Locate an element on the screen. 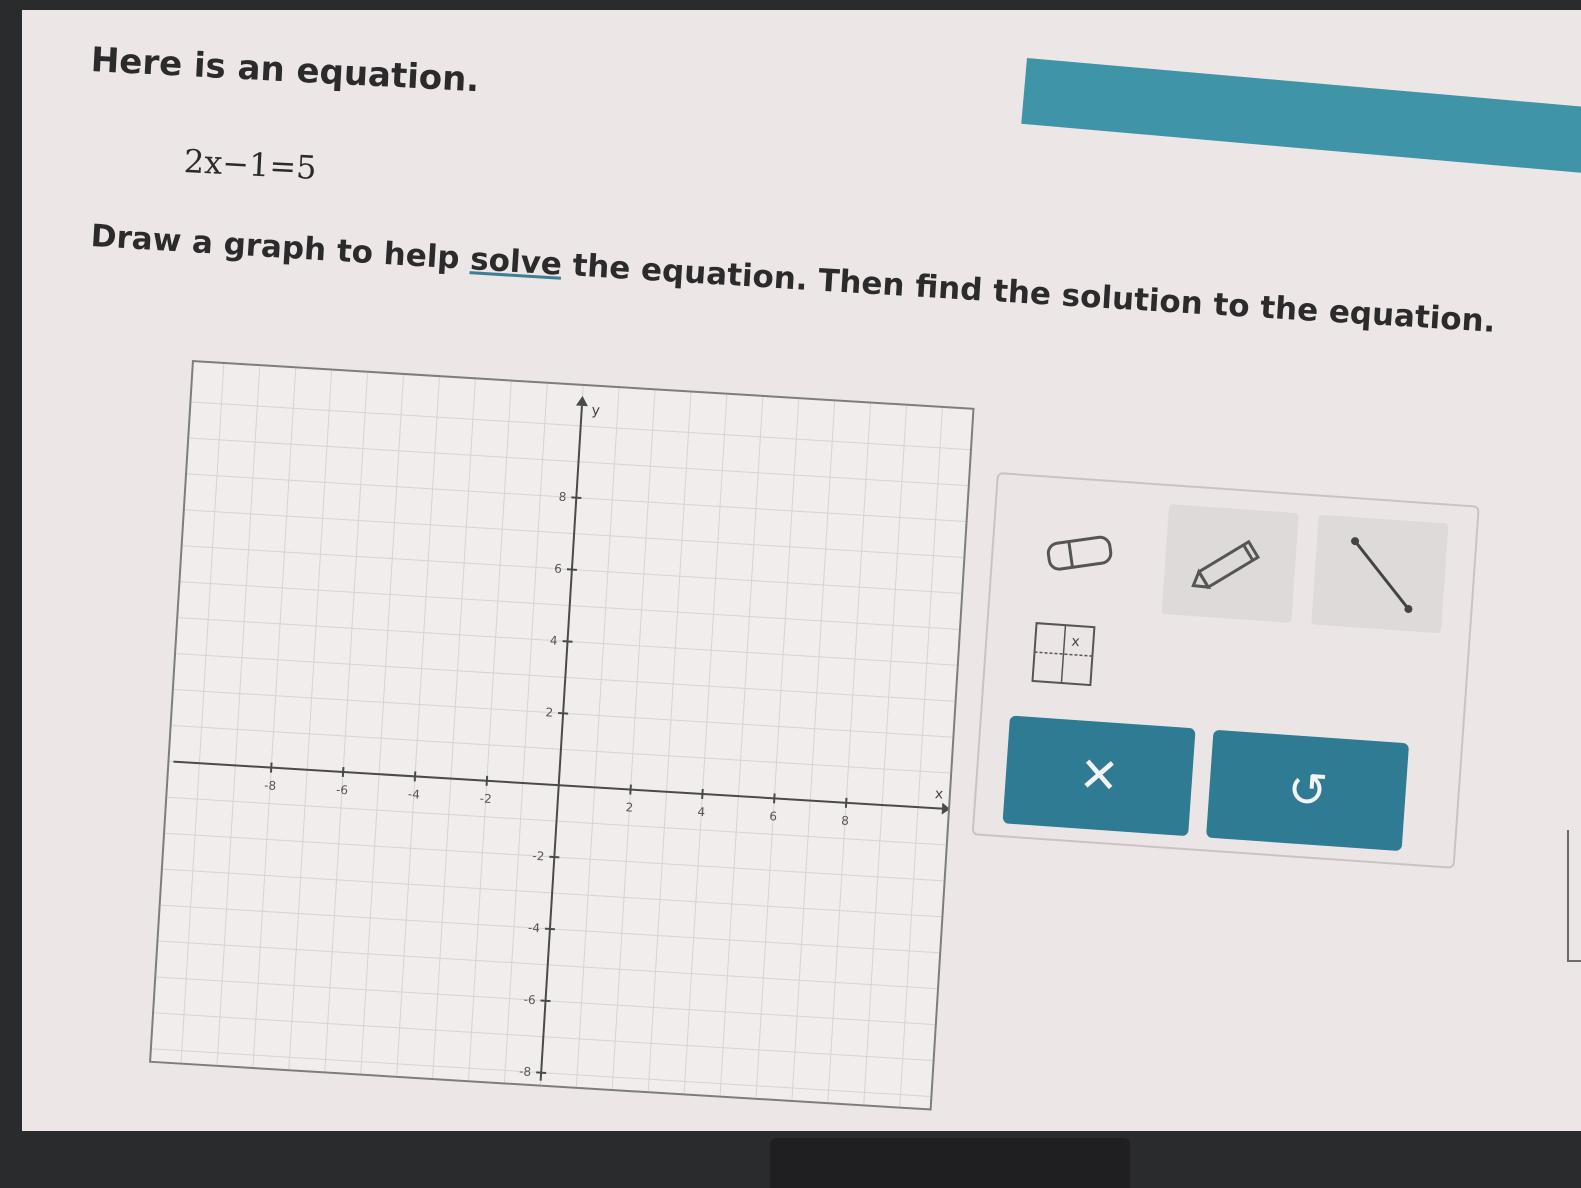 Image resolution: width=1581 pixels, height=1188 pixels. x-axis-arrow is located at coordinates (945, 808).